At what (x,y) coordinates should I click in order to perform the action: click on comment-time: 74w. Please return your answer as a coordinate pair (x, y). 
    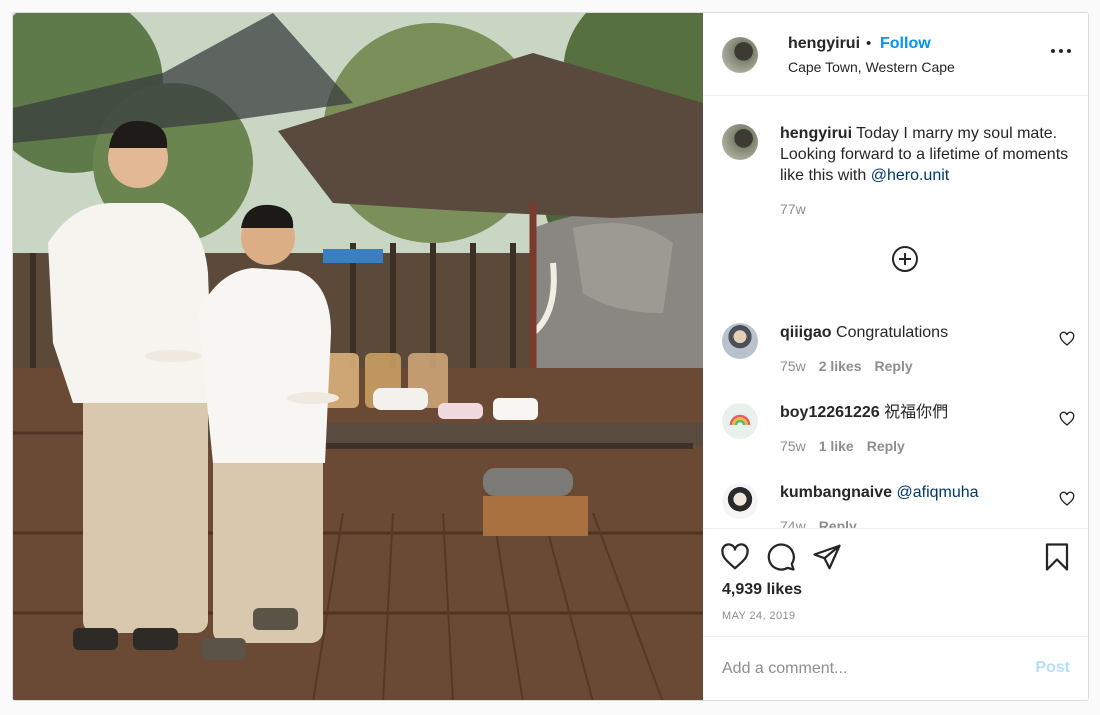
    Looking at the image, I should click on (793, 523).